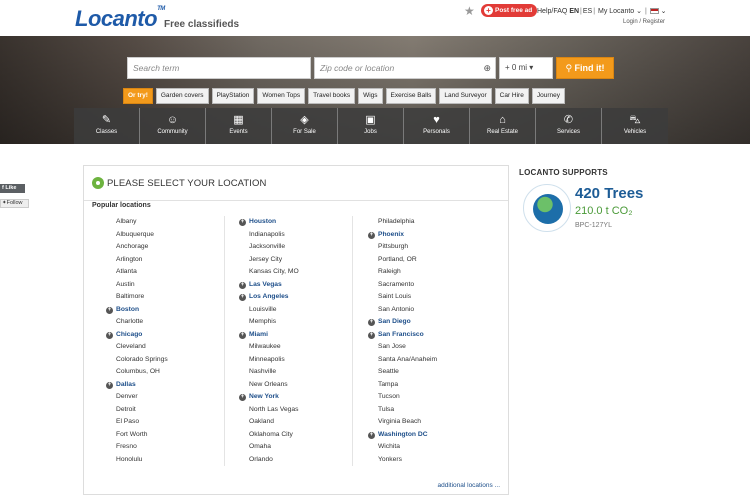  What do you see at coordinates (402, 347) in the screenshot?
I see `location-link: San Jose` at bounding box center [402, 347].